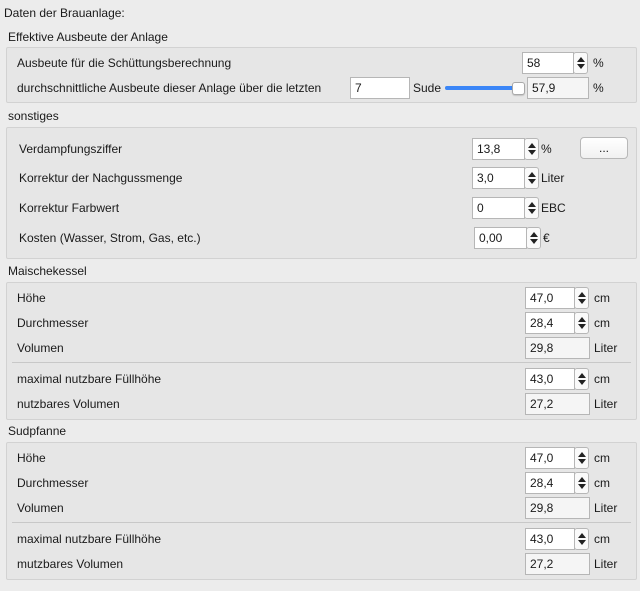  I want to click on mk-durchmesser-input: 28,4, so click(550, 323).